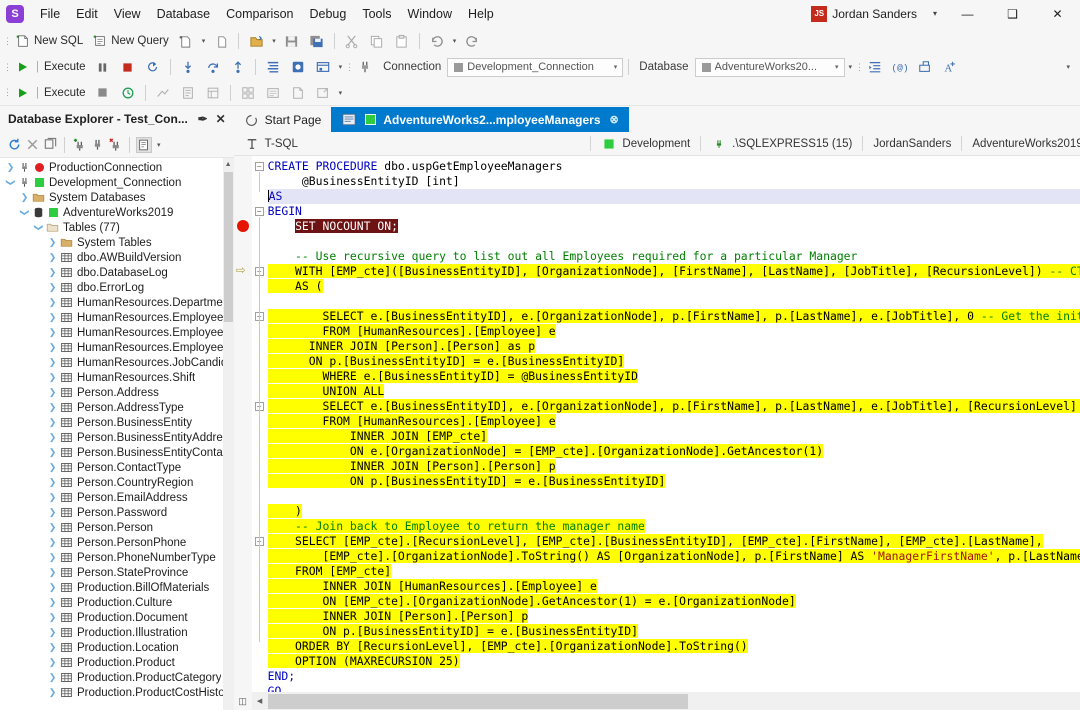  What do you see at coordinates (117, 287) in the screenshot?
I see `tree-node: ❯ dbo.ErrorLog` at bounding box center [117, 287].